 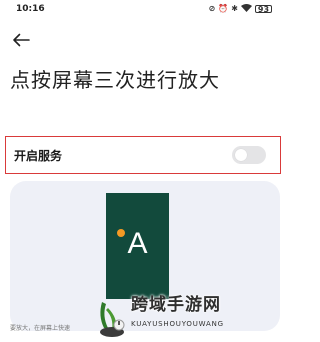 I want to click on service-toggle, so click(x=249, y=155).